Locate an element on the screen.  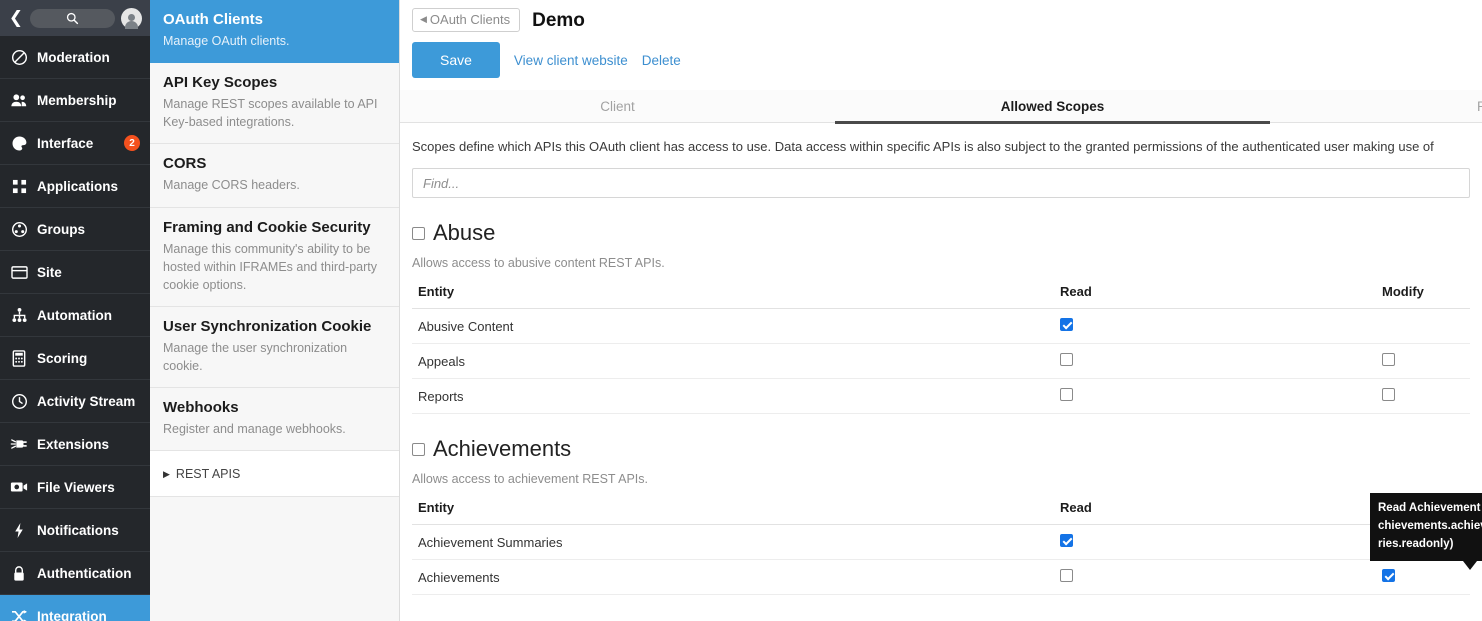
tab-allowed-scopes: Allowed Scopes is located at coordinates (1052, 107).